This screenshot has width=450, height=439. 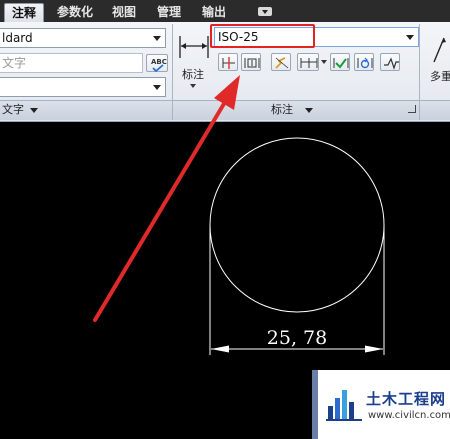 What do you see at coordinates (344, 405) in the screenshot?
I see `civilcn-logo-icon` at bounding box center [344, 405].